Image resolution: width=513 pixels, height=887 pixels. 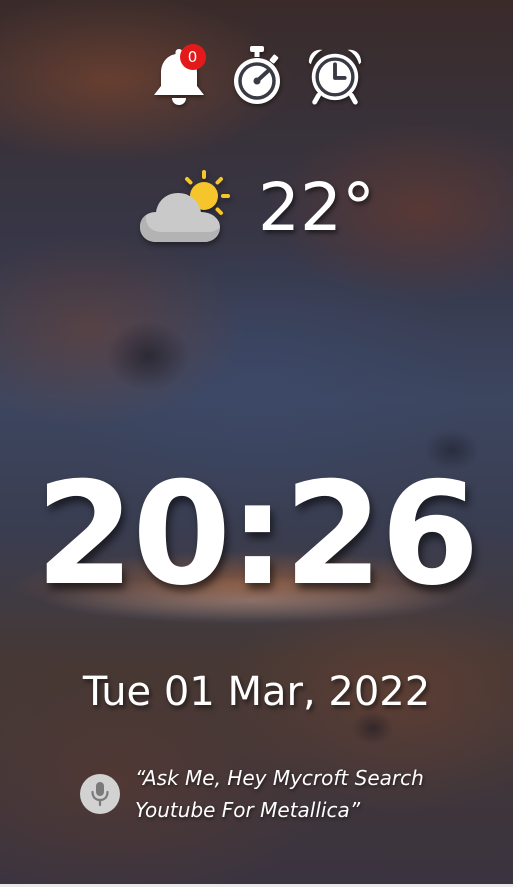 I want to click on current-date: Tue 01 Mar, 2022, so click(x=256, y=692).